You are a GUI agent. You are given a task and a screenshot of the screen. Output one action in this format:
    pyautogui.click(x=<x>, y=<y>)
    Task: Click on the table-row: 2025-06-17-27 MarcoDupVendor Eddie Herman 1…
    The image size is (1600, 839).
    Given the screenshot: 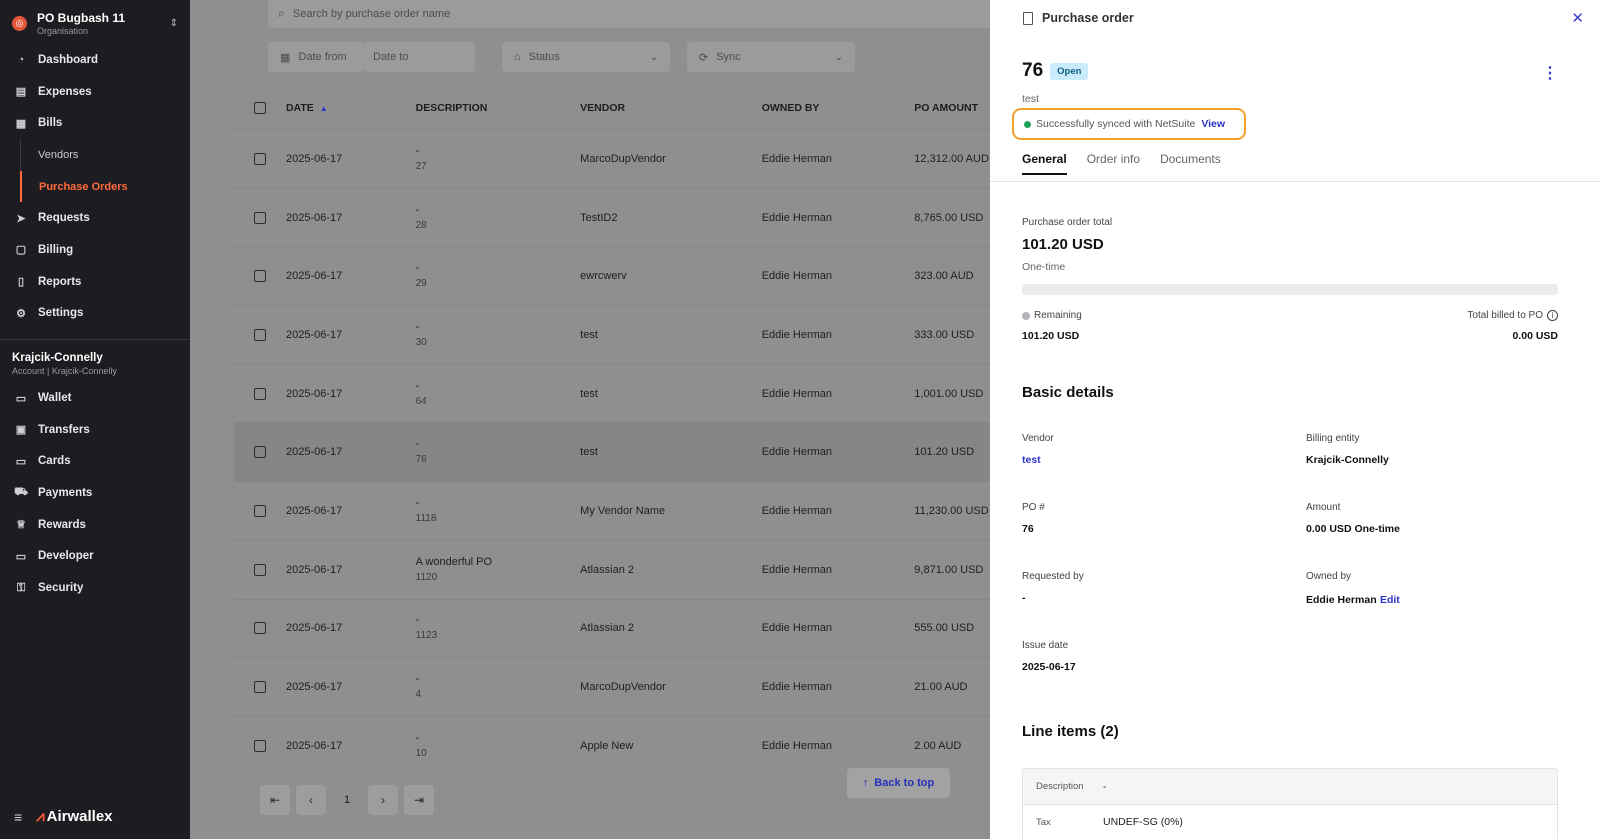 What is the action you would take?
    pyautogui.click(x=624, y=158)
    